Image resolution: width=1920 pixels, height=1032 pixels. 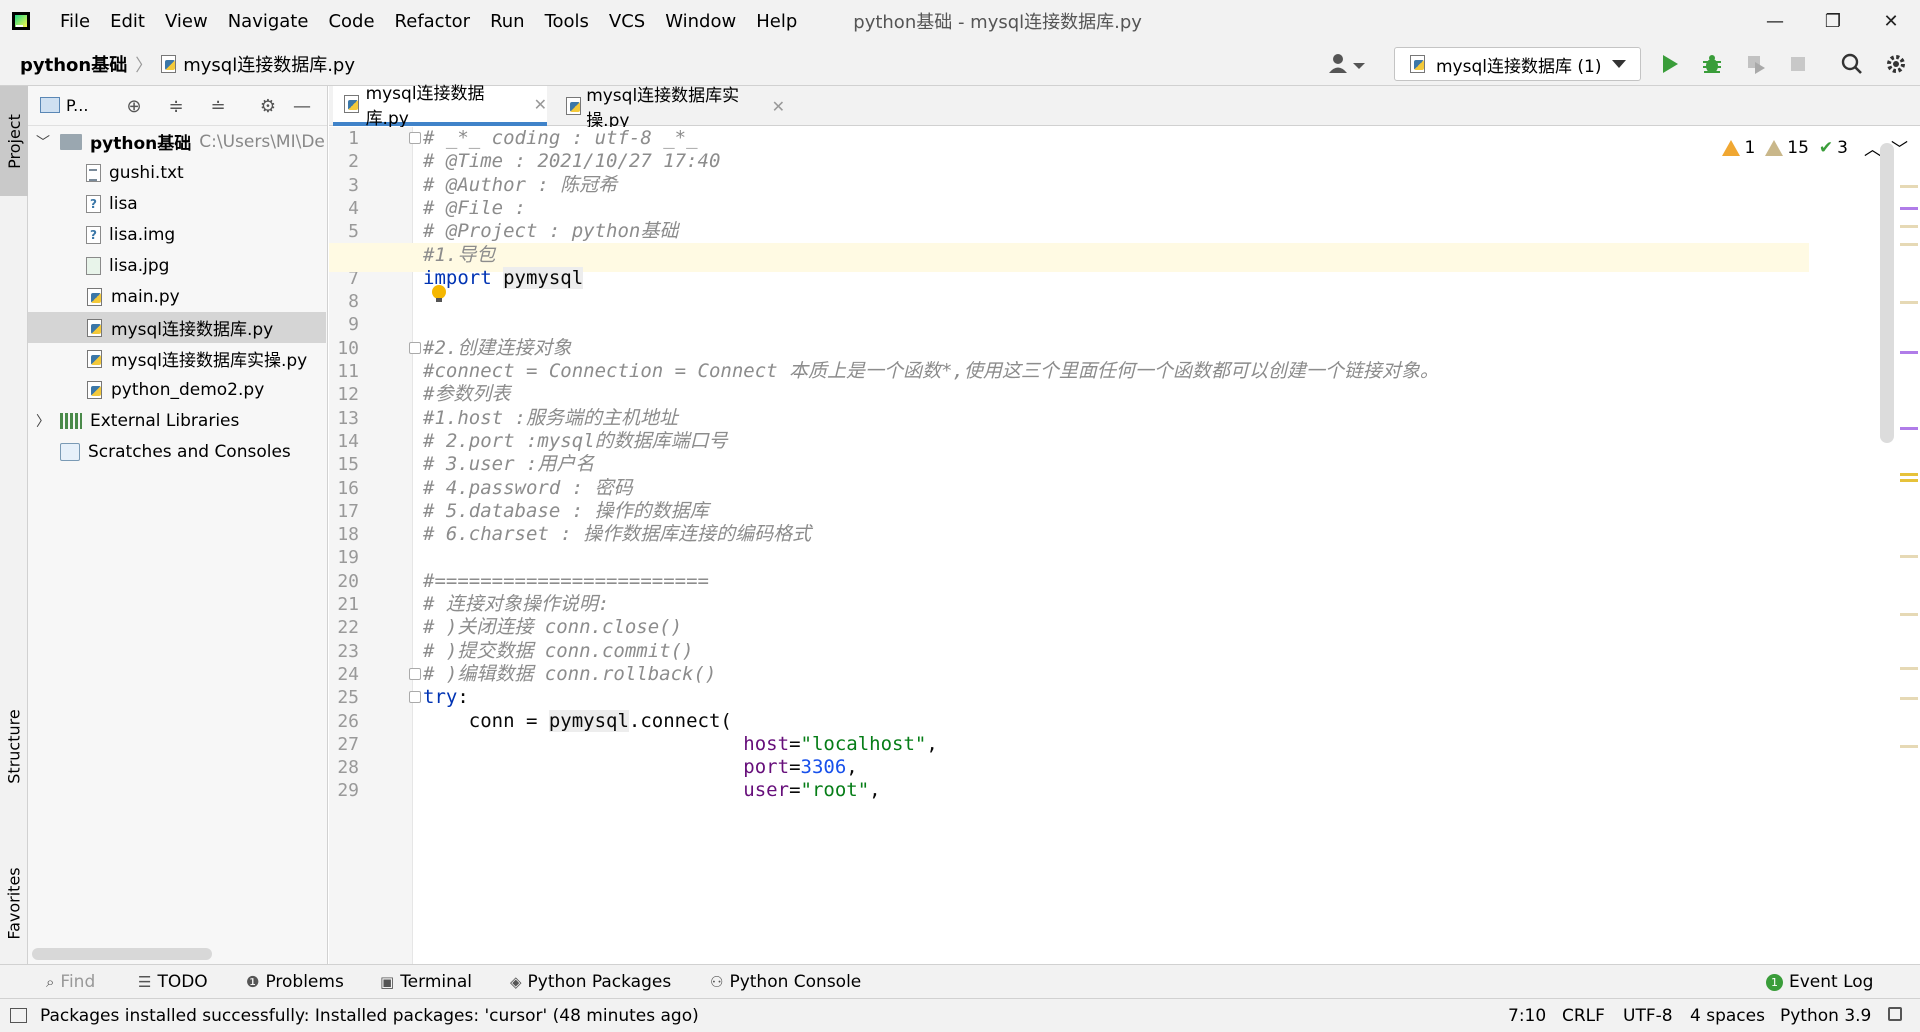 What do you see at coordinates (173, 982) in the screenshot?
I see `todo-tool-button: ☰ TODO` at bounding box center [173, 982].